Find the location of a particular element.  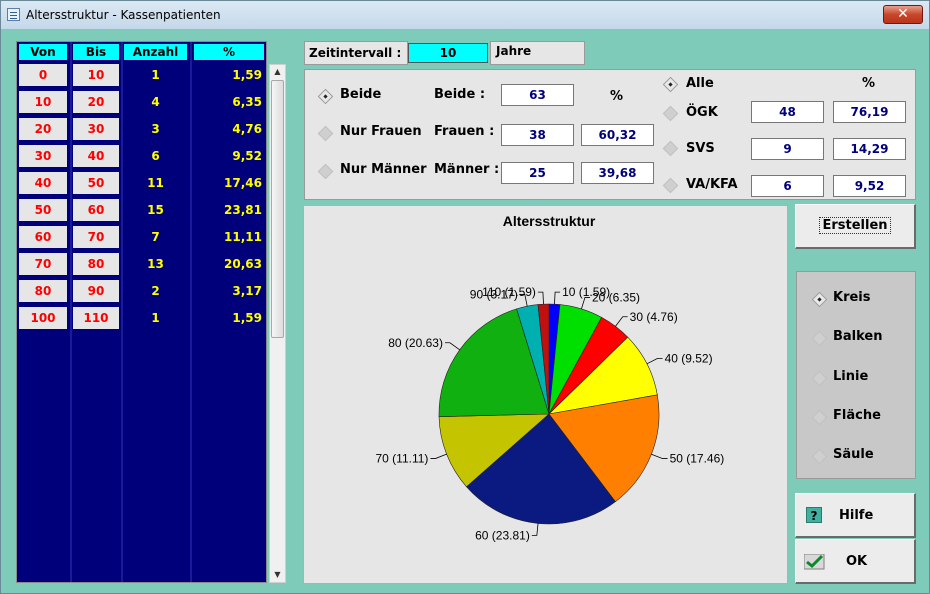

cell-anzahl: 15 is located at coordinates (155, 210).